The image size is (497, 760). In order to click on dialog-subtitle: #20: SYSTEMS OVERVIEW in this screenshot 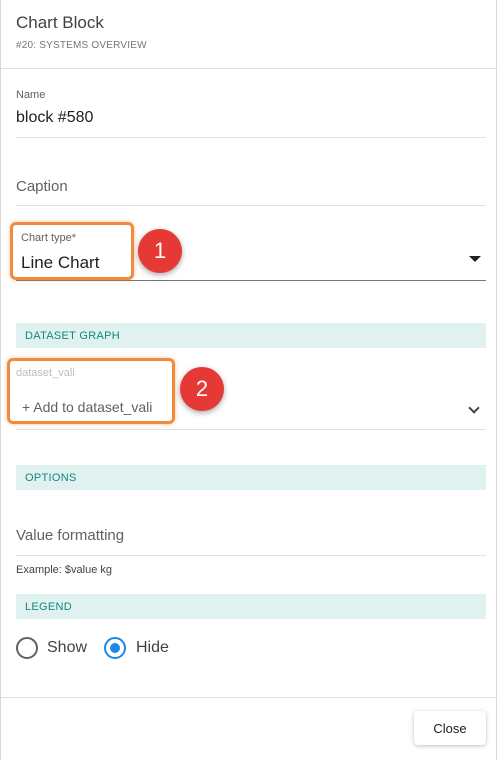, I will do `click(81, 45)`.